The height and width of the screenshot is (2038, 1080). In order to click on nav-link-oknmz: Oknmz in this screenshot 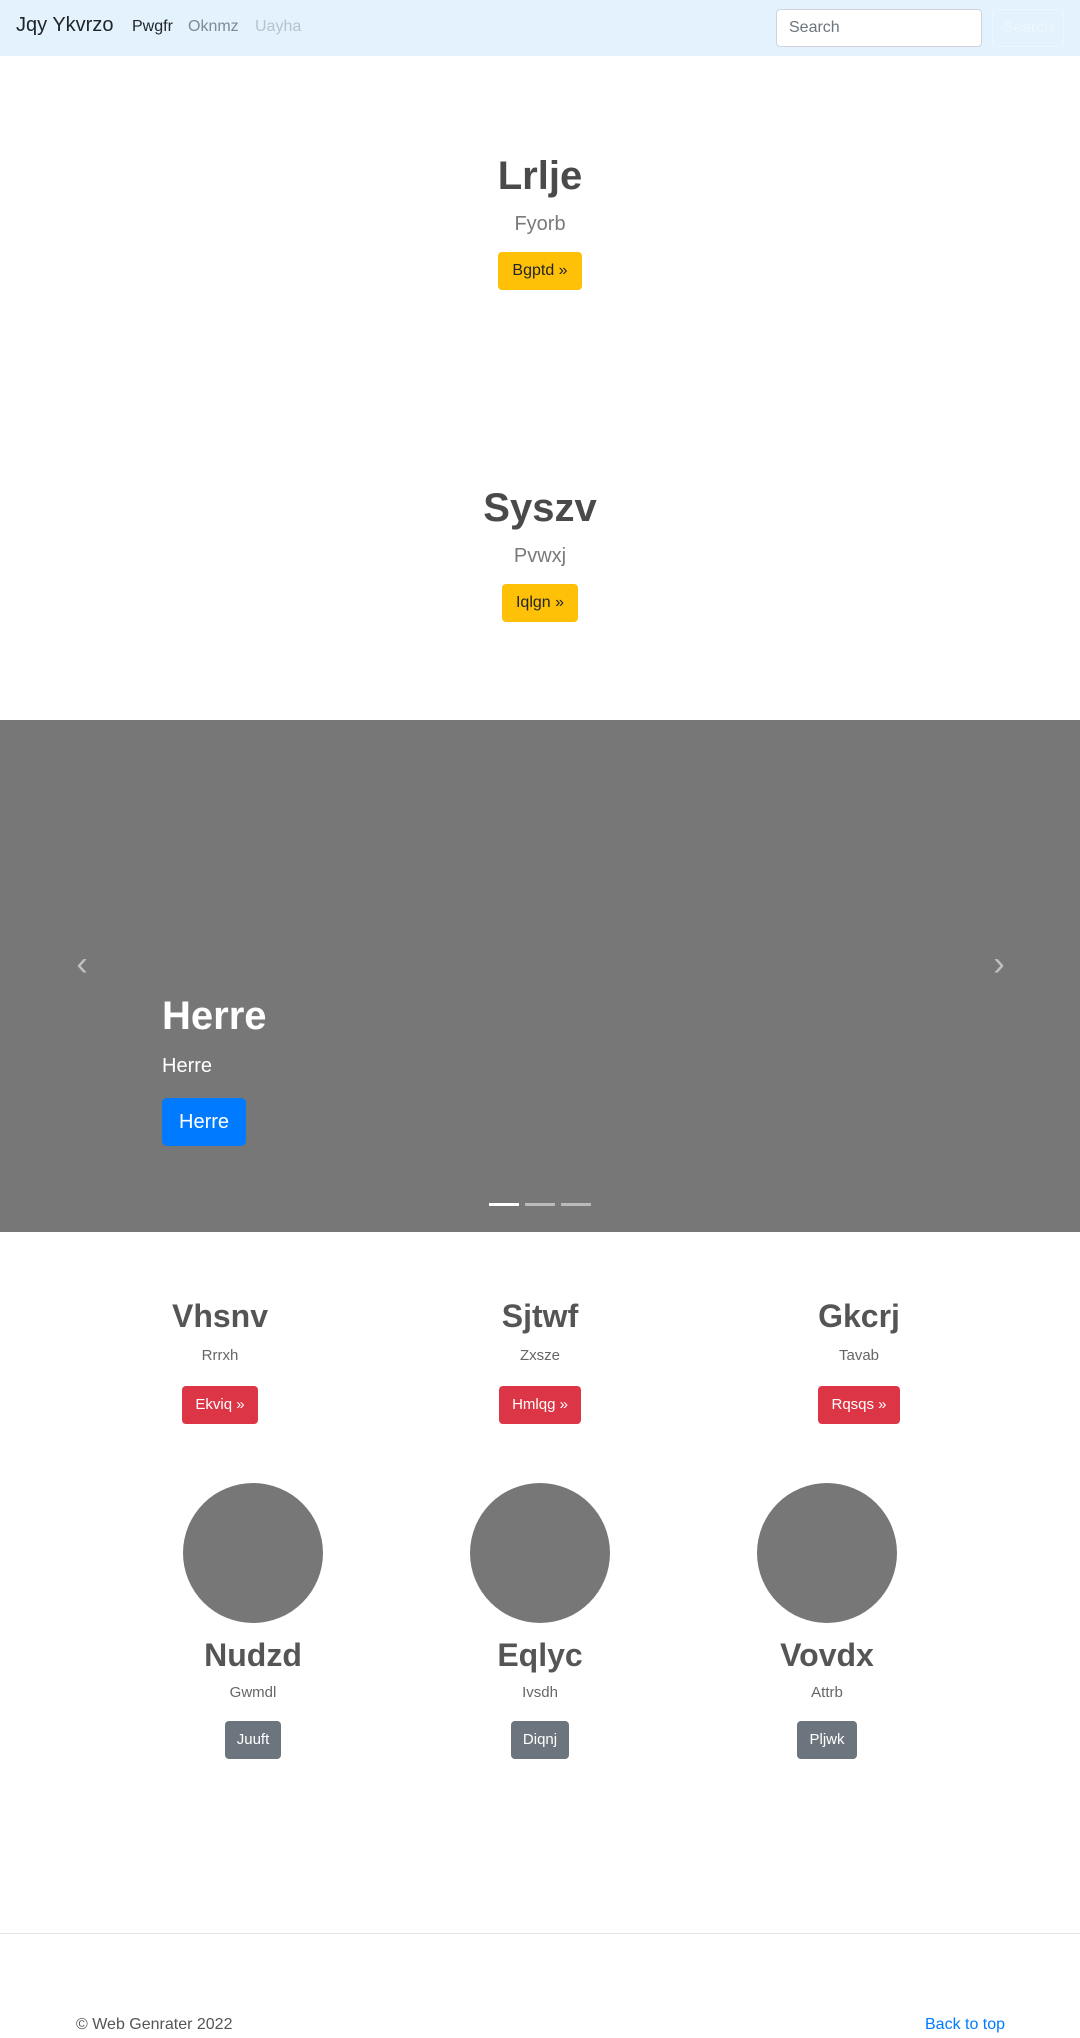, I will do `click(213, 27)`.